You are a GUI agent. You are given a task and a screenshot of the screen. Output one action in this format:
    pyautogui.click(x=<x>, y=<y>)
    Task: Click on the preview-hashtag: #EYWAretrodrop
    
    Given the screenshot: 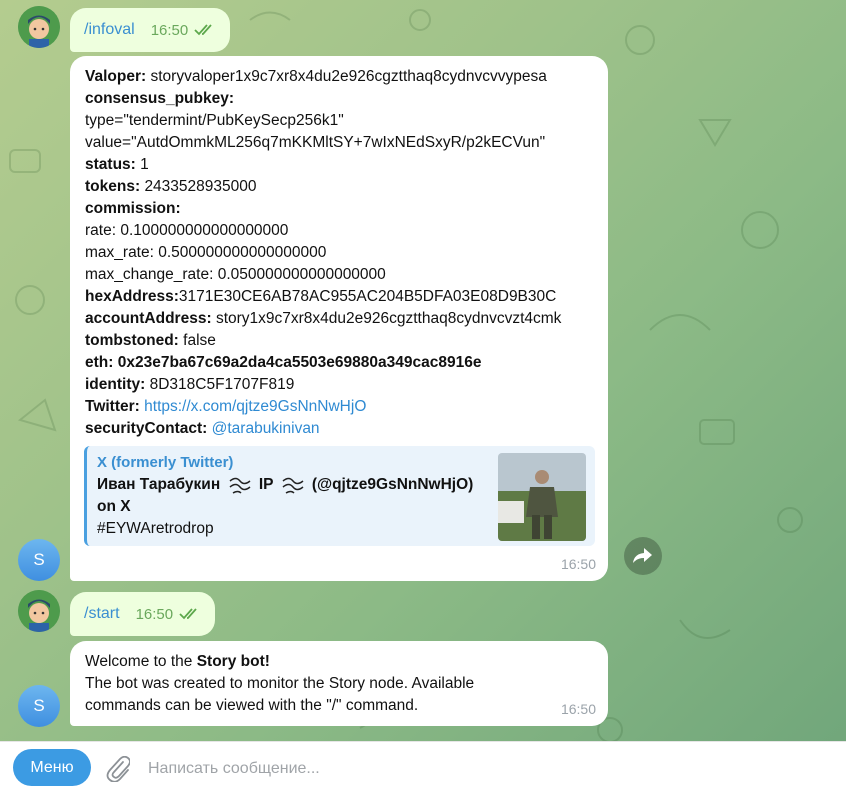 What is the action you would take?
    pyautogui.click(x=155, y=528)
    